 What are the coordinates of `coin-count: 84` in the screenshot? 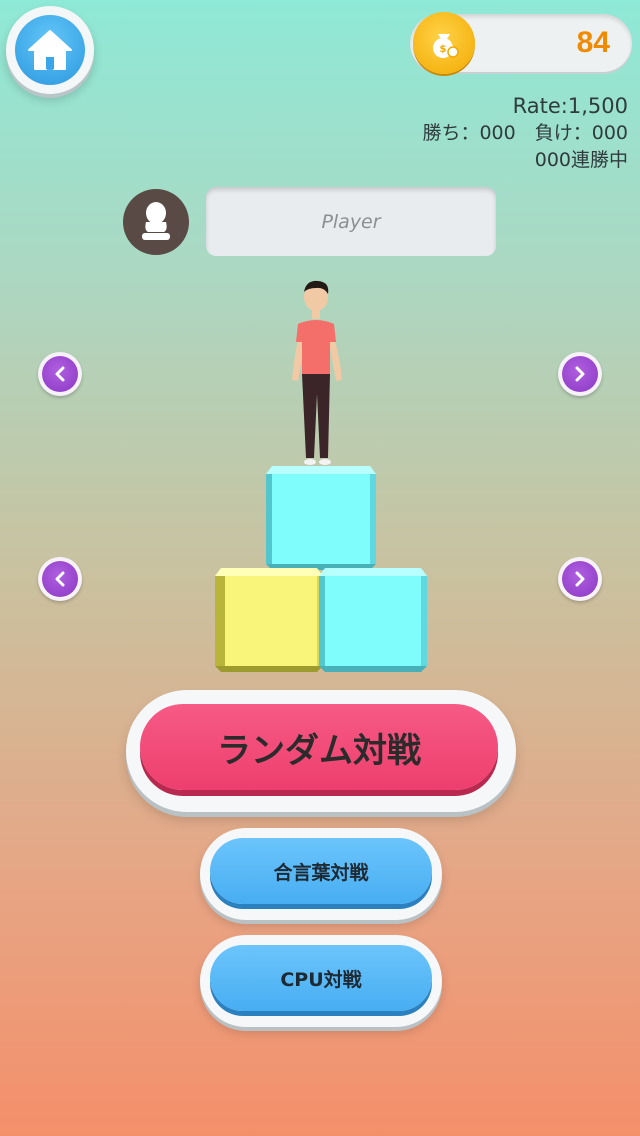 It's located at (593, 42).